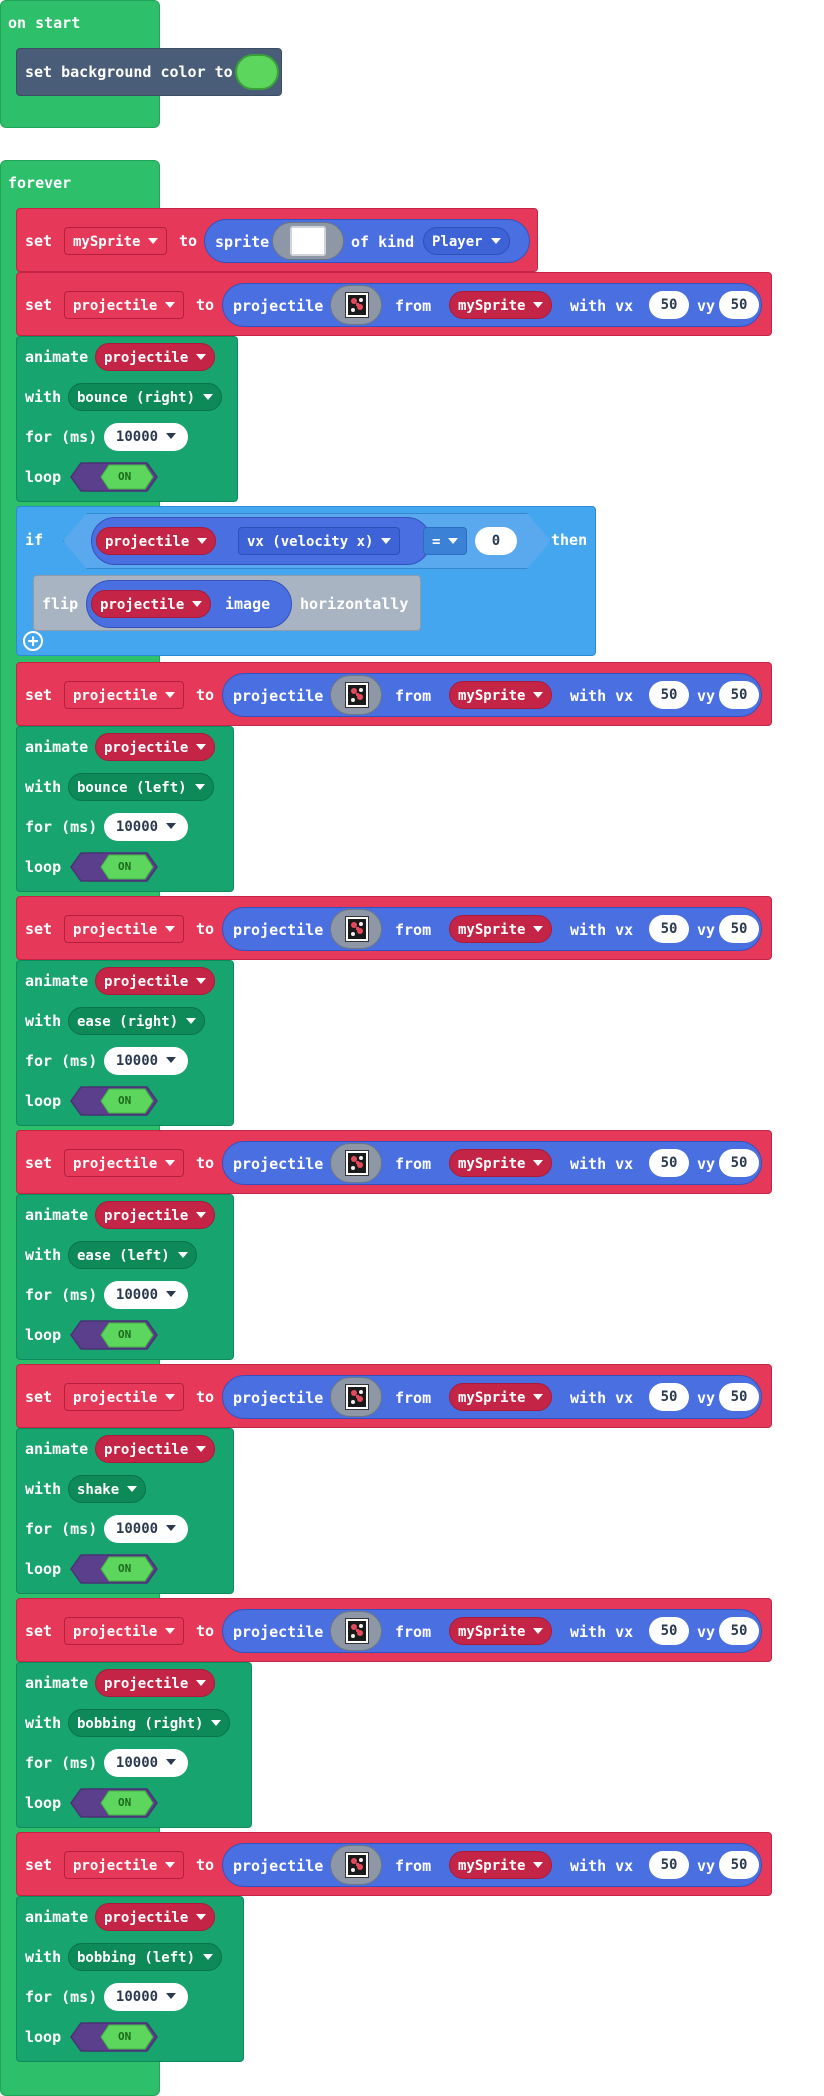 The image size is (824, 2096). I want to click on property-dropdown: vx (velocity x), so click(319, 541).